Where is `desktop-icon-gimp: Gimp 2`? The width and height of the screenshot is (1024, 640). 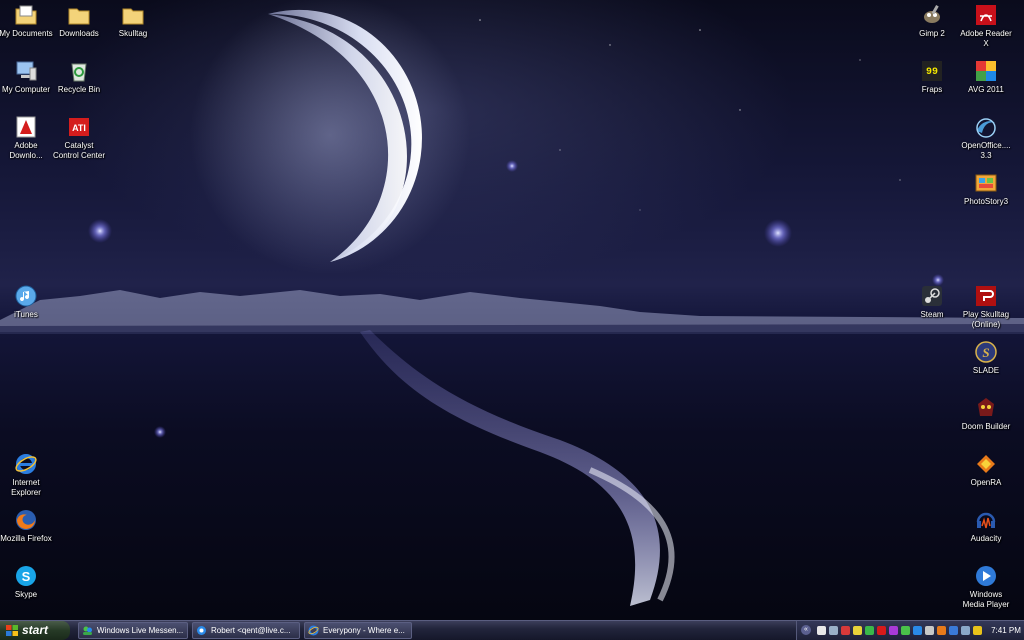
desktop-icon-gimp: Gimp 2 is located at coordinates (932, 21).